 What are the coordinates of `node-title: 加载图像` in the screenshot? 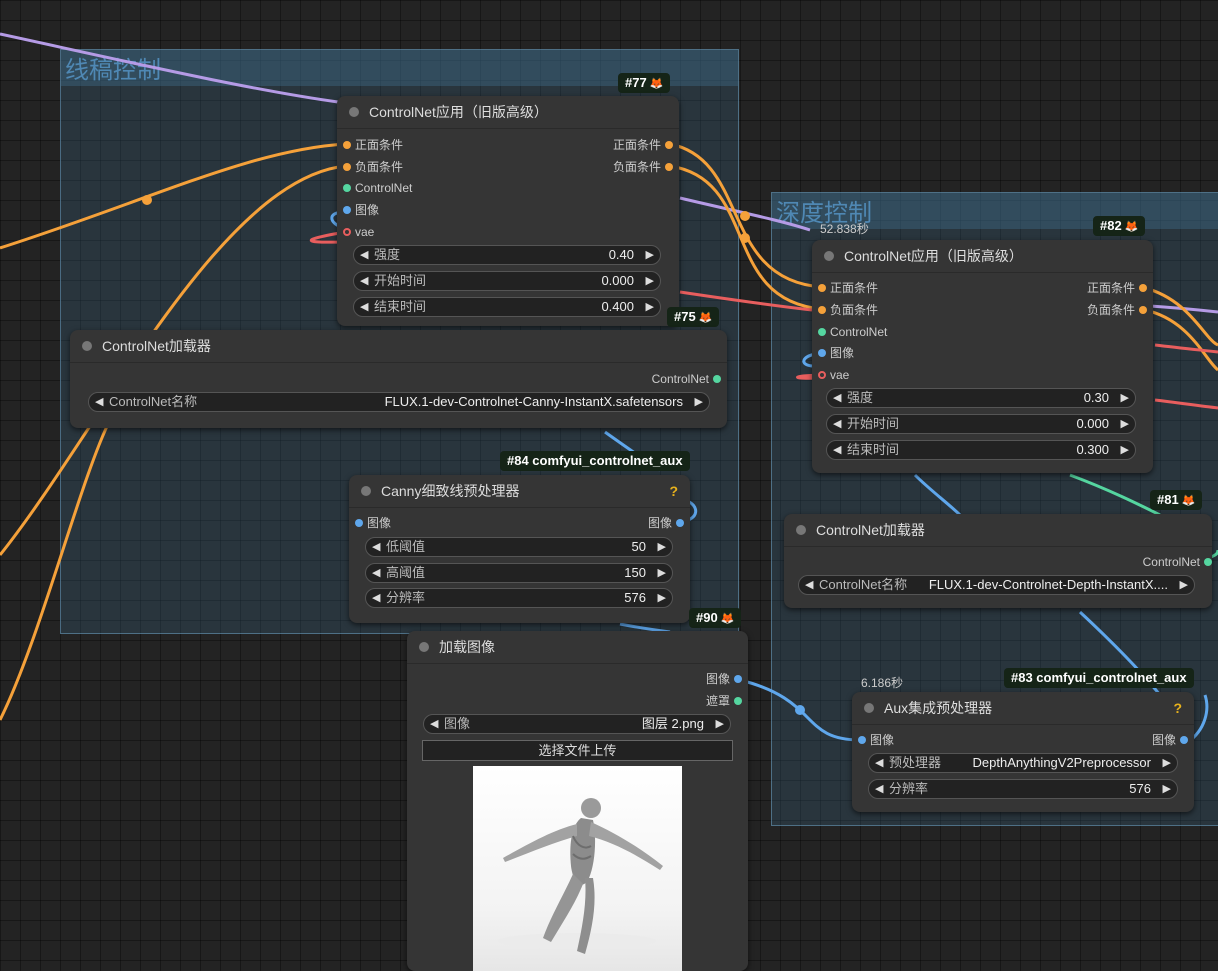 It's located at (577, 647).